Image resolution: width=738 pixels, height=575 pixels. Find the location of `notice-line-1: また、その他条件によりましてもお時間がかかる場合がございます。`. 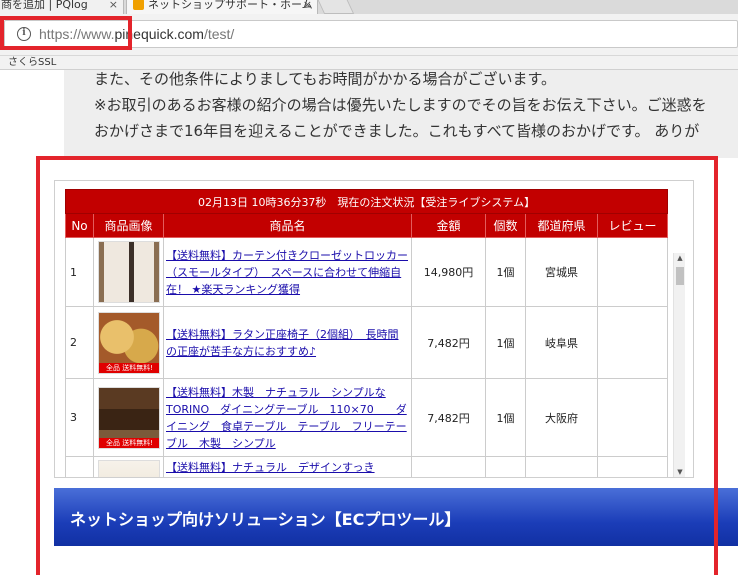

notice-line-1: また、その他条件によりましてもお時間がかかる場合がございます。 is located at coordinates (325, 79).